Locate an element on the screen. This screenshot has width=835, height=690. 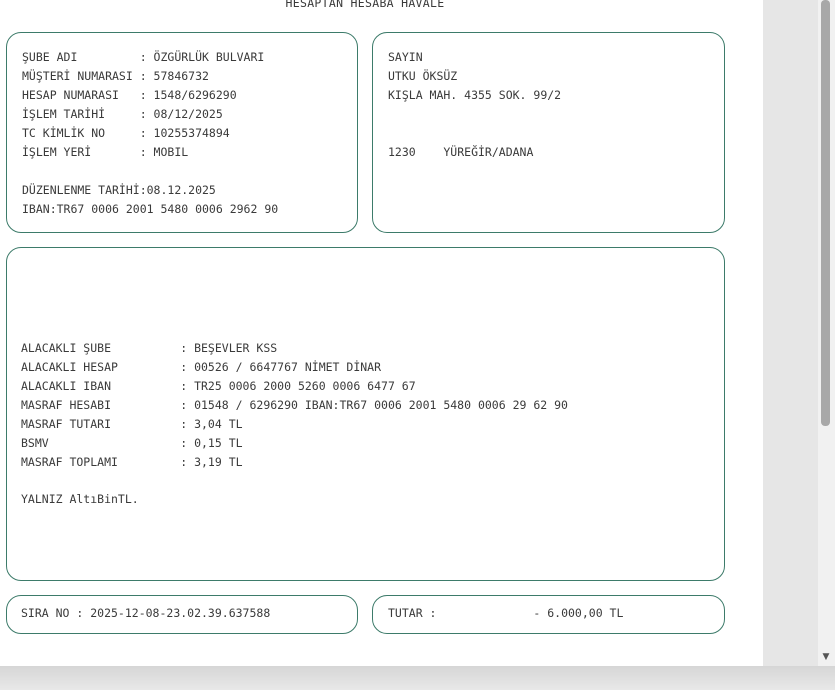
sender-branch-line: ŞUBE ADI : ÖZGÜRLÜK BULVARI is located at coordinates (143, 57).